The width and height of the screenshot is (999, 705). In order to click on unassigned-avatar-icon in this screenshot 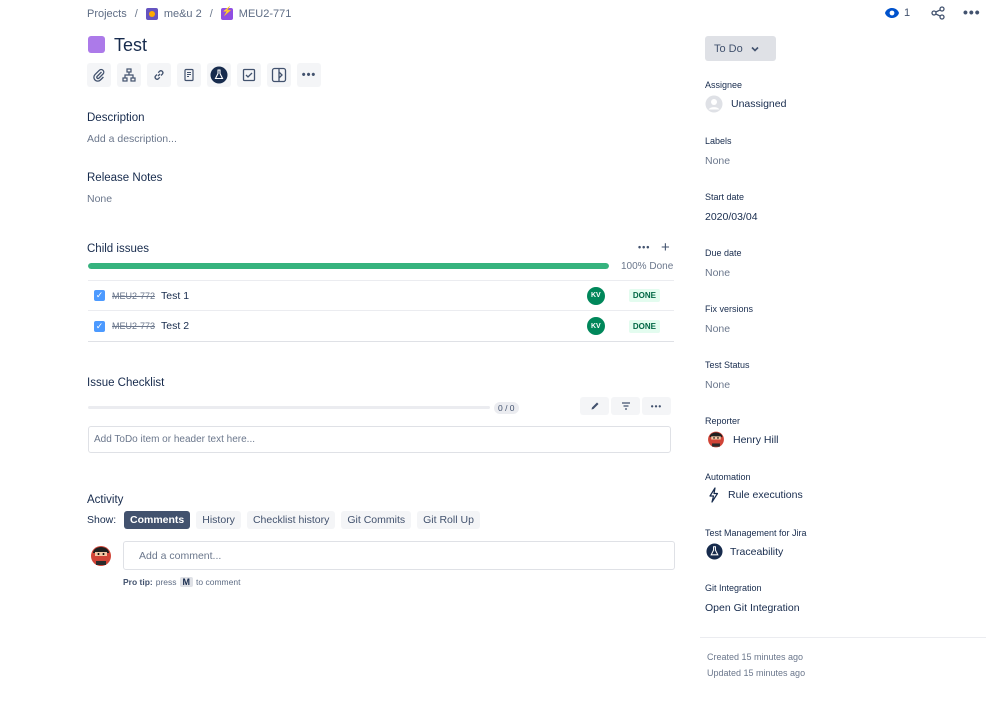, I will do `click(714, 104)`.